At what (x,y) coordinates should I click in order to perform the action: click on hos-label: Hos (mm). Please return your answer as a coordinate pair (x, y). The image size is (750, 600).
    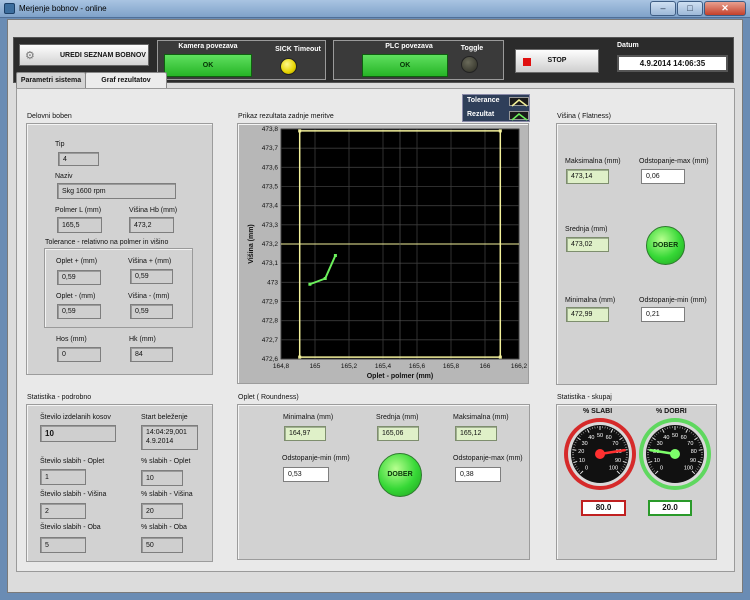
    Looking at the image, I should click on (71, 339).